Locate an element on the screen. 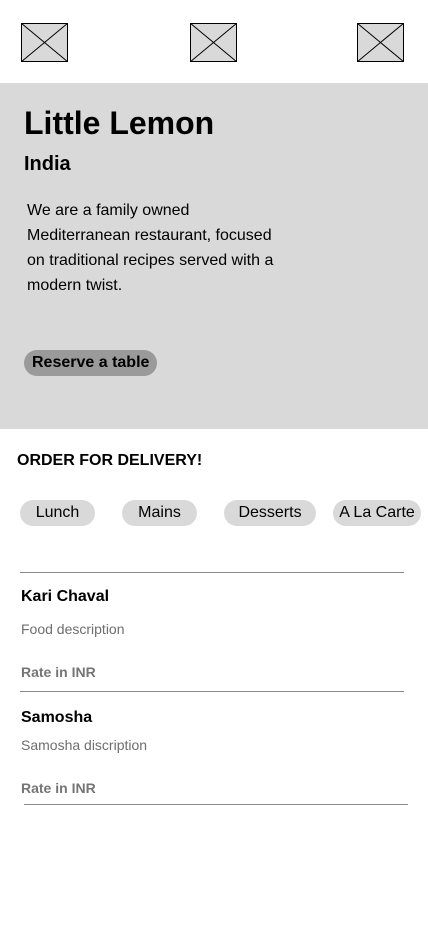 Image resolution: width=428 pixels, height=926 pixels. restaurant-title: Little Lemon is located at coordinates (119, 123).